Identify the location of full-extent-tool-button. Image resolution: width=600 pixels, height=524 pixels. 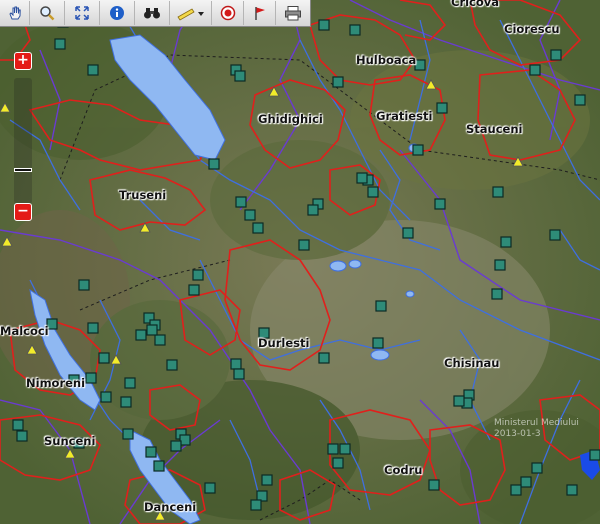
(82, 13).